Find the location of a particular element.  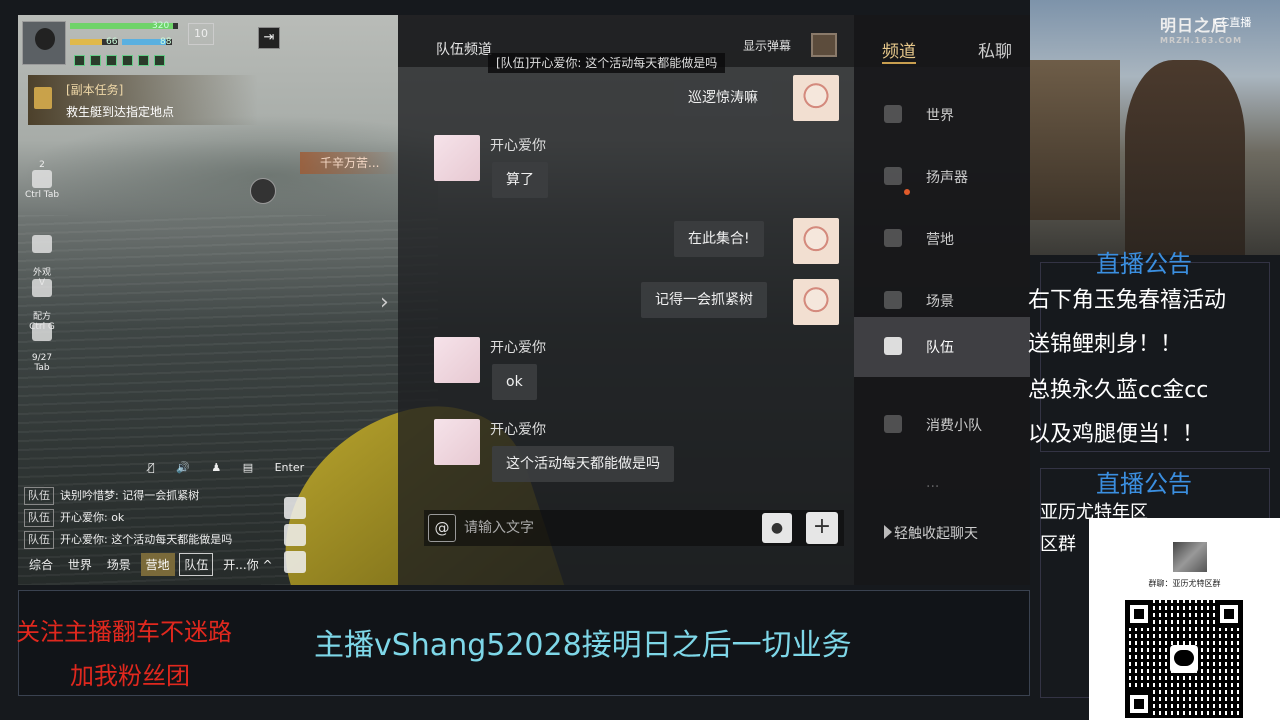

reply-icon is located at coordinates (295, 508).